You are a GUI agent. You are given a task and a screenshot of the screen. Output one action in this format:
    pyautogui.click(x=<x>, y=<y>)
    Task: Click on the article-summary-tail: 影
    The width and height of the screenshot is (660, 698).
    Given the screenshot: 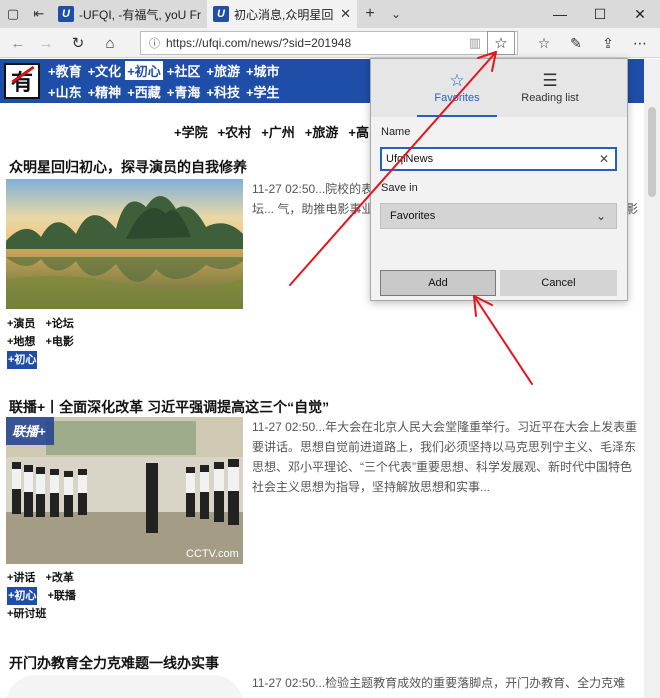 What is the action you would take?
    pyautogui.click(x=632, y=209)
    